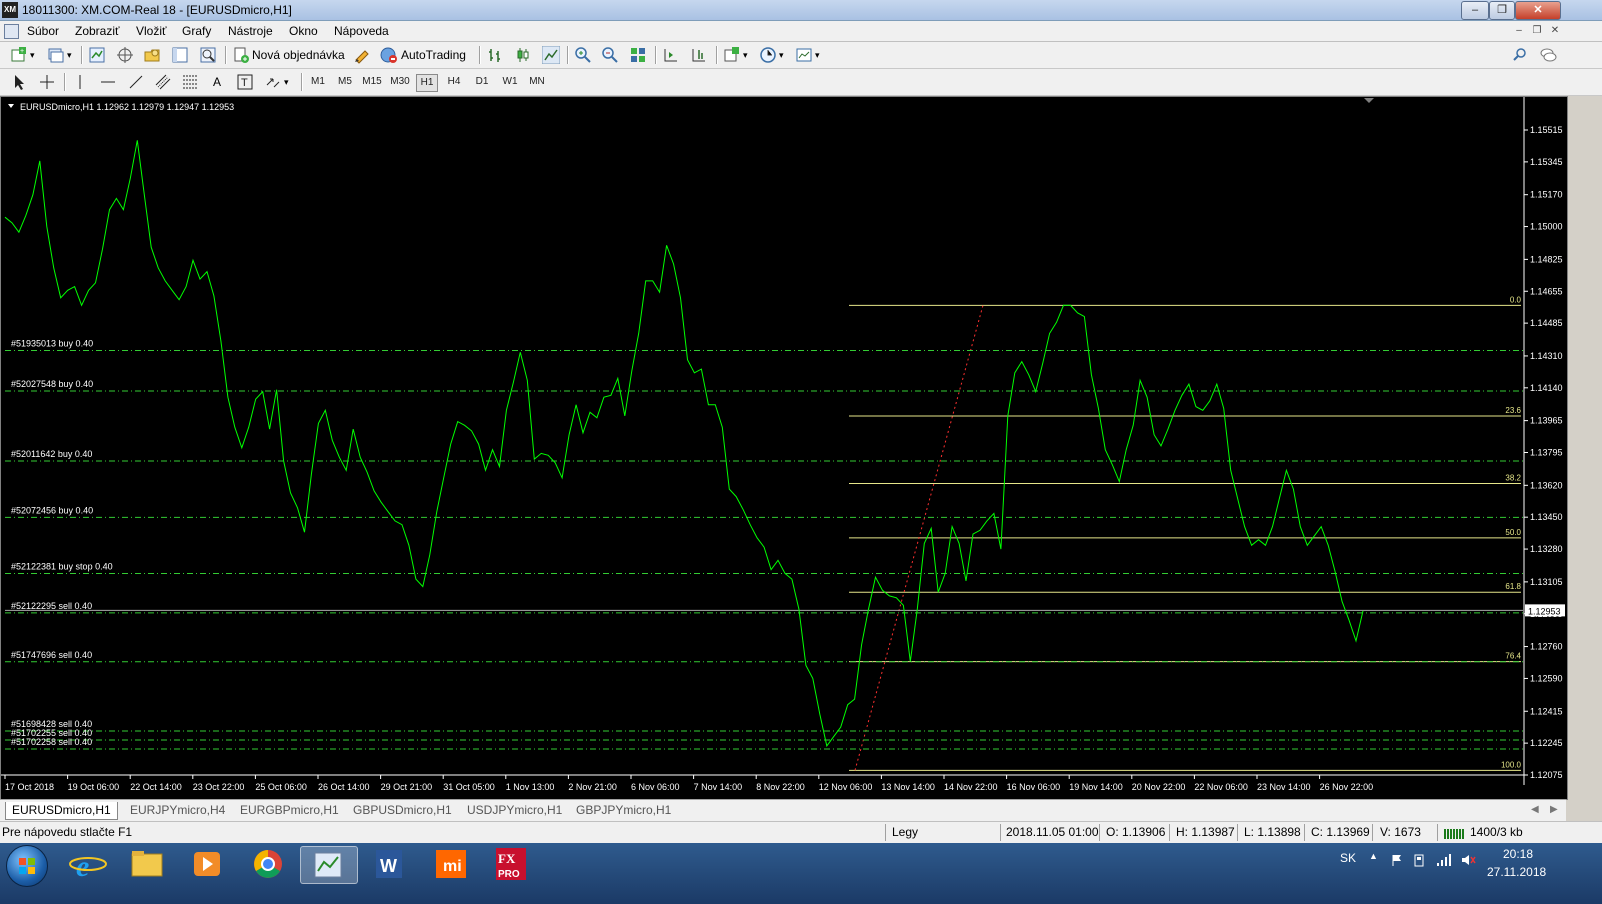  What do you see at coordinates (286, 82) in the screenshot?
I see `arrows-dropdown-icon: ▾` at bounding box center [286, 82].